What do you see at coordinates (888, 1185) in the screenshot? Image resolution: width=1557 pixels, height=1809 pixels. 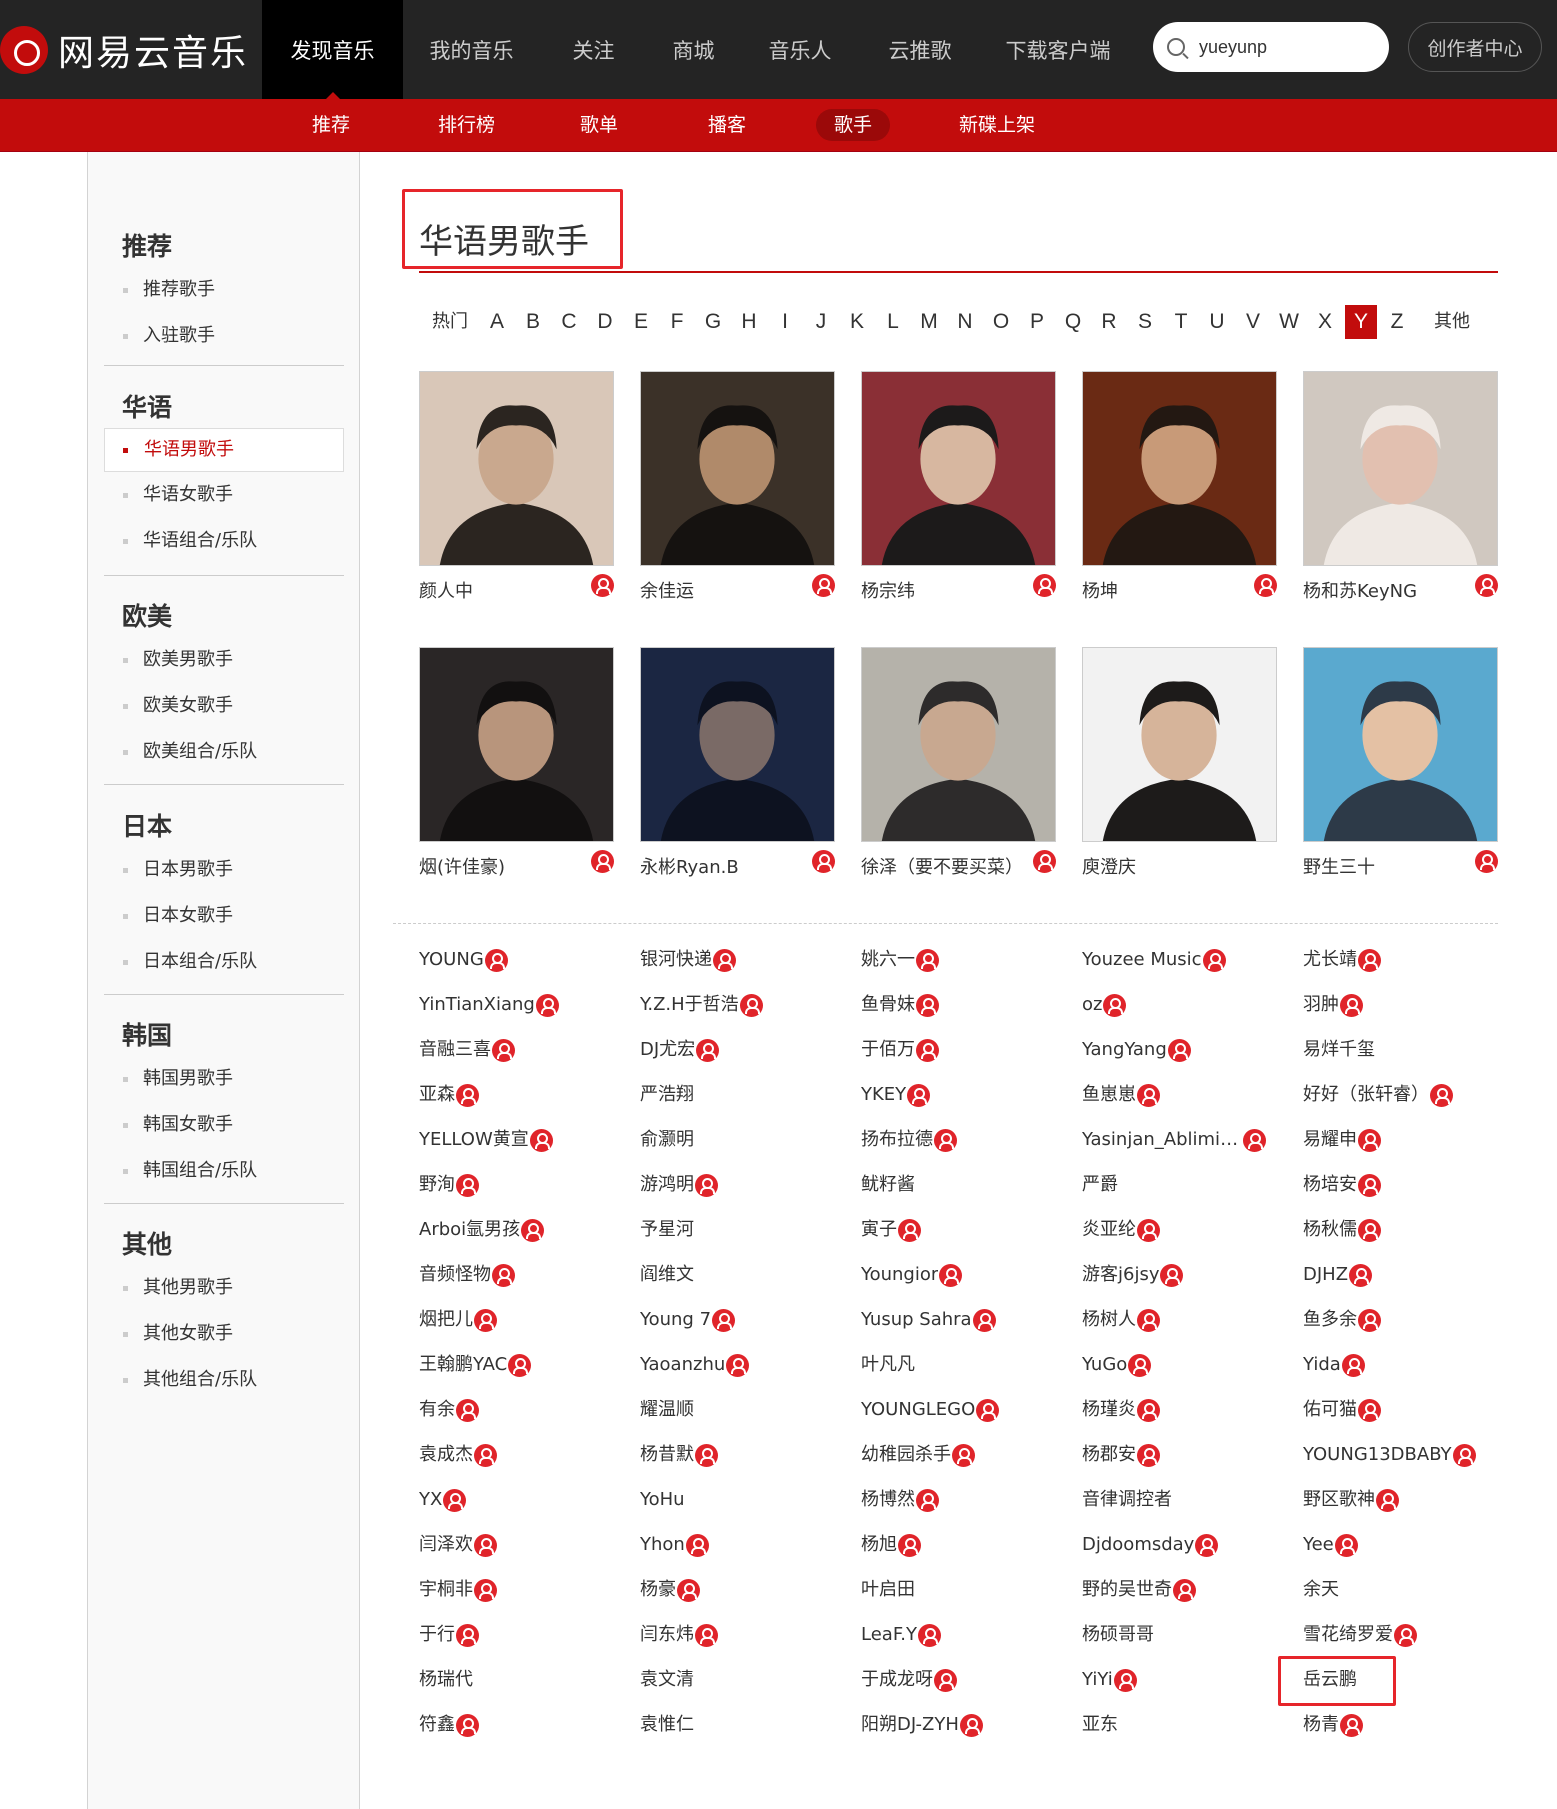 I see `artist-link: 鱿籽酱` at bounding box center [888, 1185].